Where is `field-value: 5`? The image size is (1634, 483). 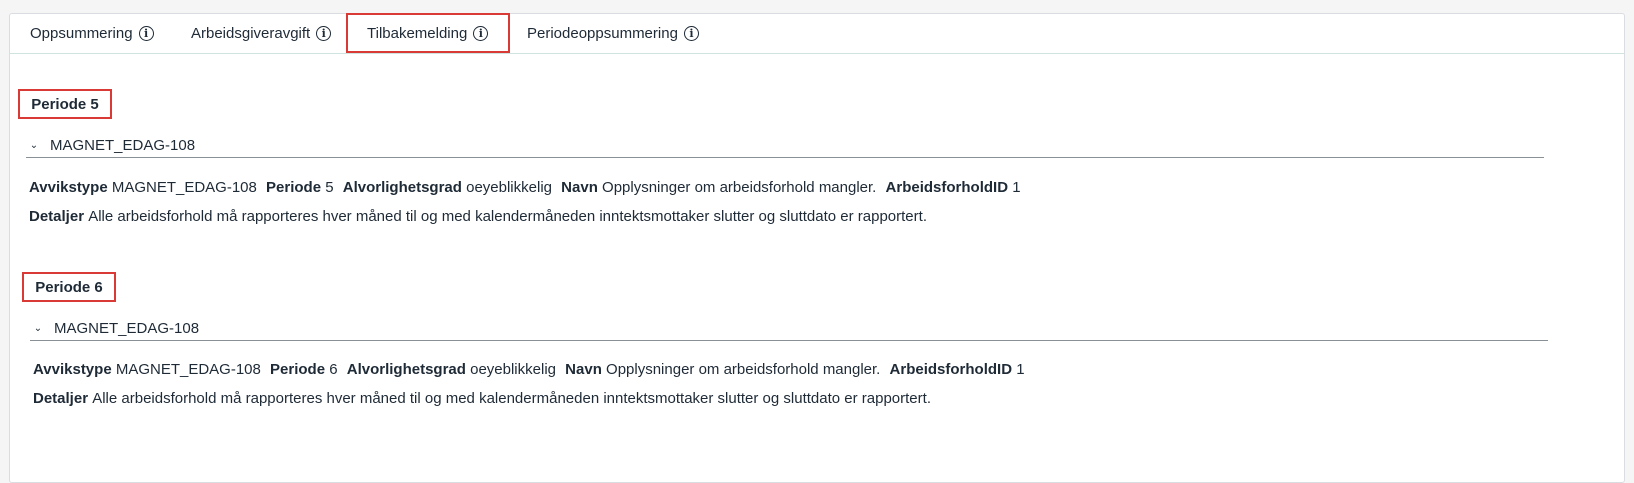
field-value: 5 is located at coordinates (329, 187).